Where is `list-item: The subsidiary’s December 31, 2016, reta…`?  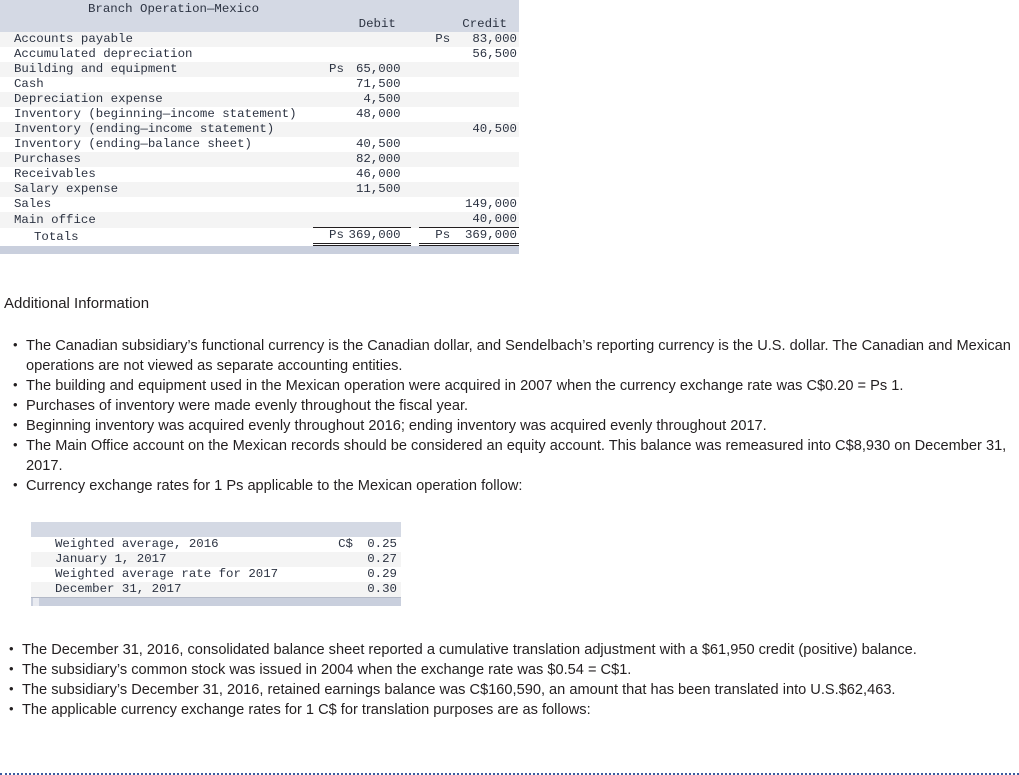
list-item: The subsidiary’s December 31, 2016, reta… is located at coordinates (509, 689).